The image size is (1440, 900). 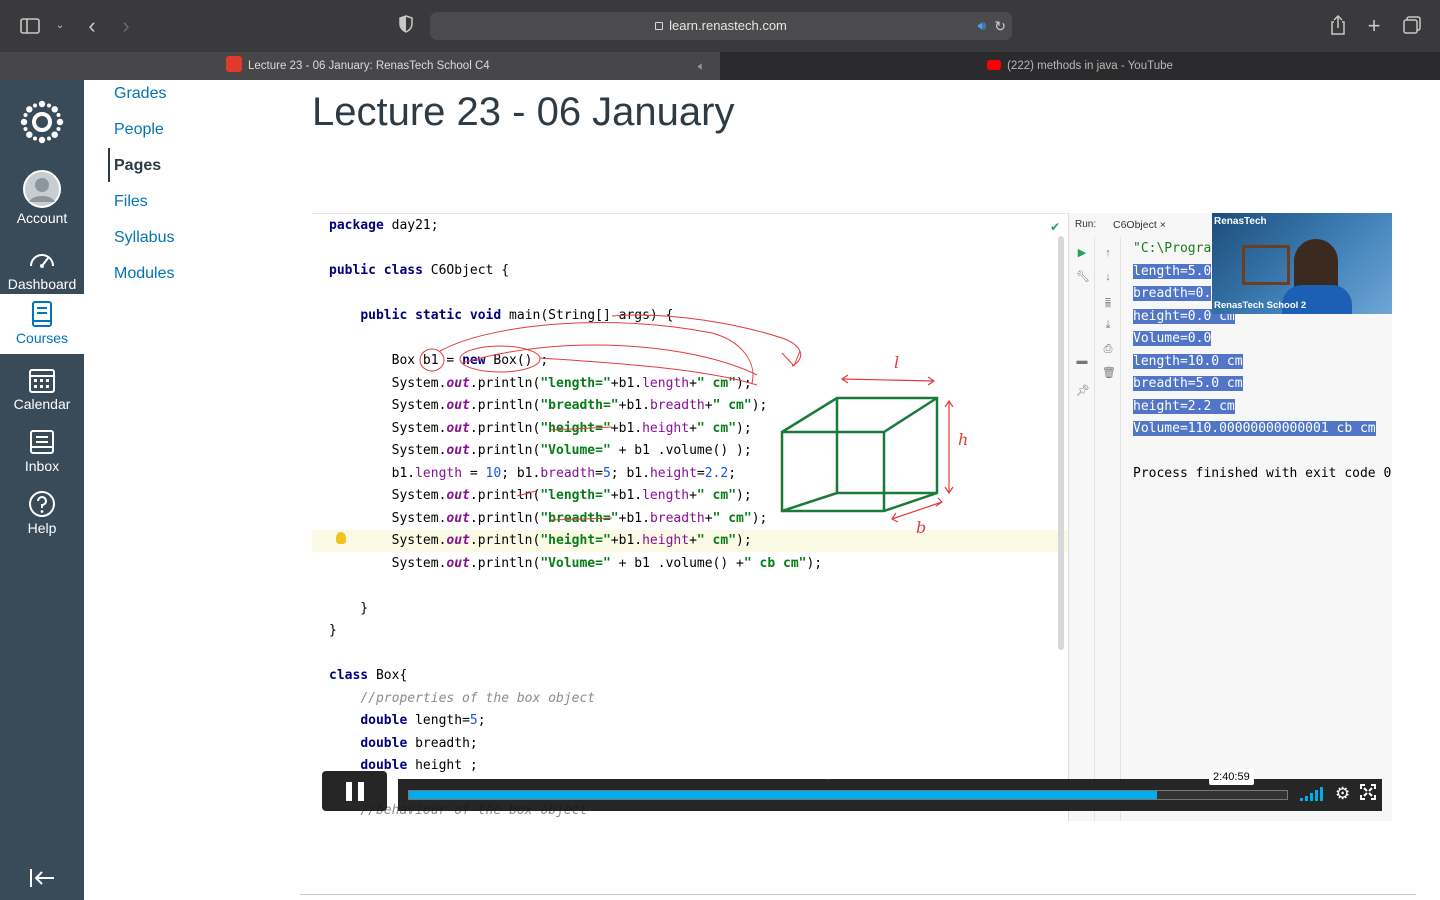 What do you see at coordinates (1313, 794) in the screenshot?
I see `volume-icon` at bounding box center [1313, 794].